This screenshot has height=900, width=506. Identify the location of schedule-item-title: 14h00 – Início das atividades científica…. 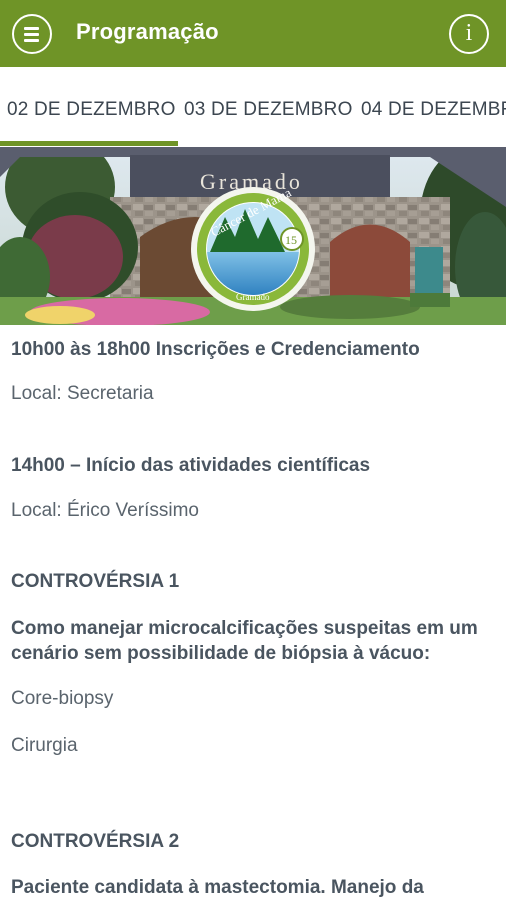
(191, 465).